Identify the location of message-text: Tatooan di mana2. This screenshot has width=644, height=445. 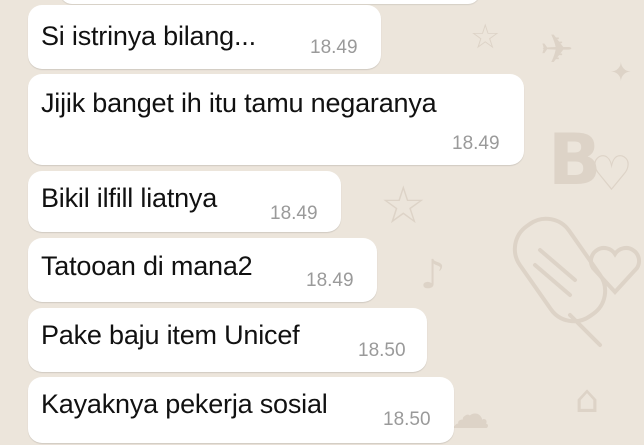
(147, 266).